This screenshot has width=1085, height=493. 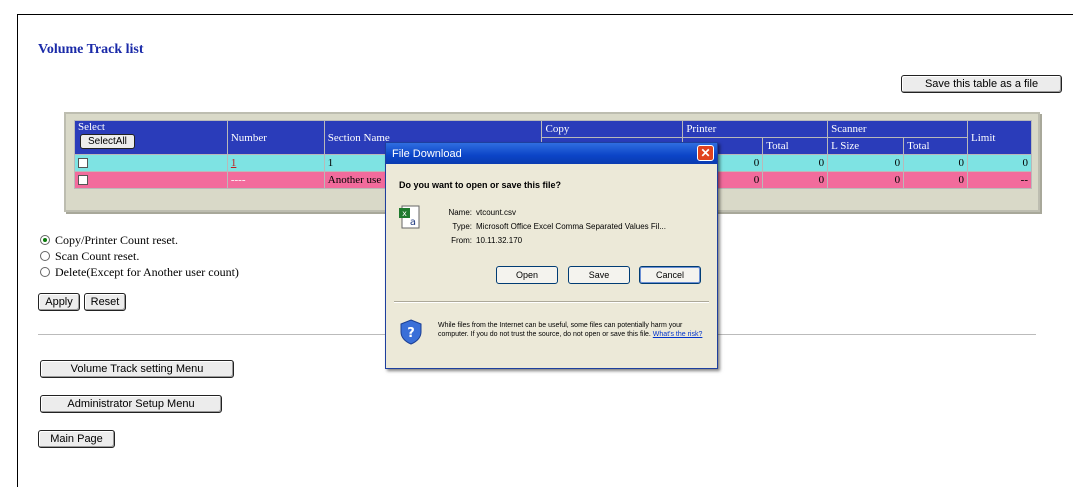 What do you see at coordinates (131, 404) in the screenshot?
I see `administrator-setup-menu-button: Administrator Setup Menu` at bounding box center [131, 404].